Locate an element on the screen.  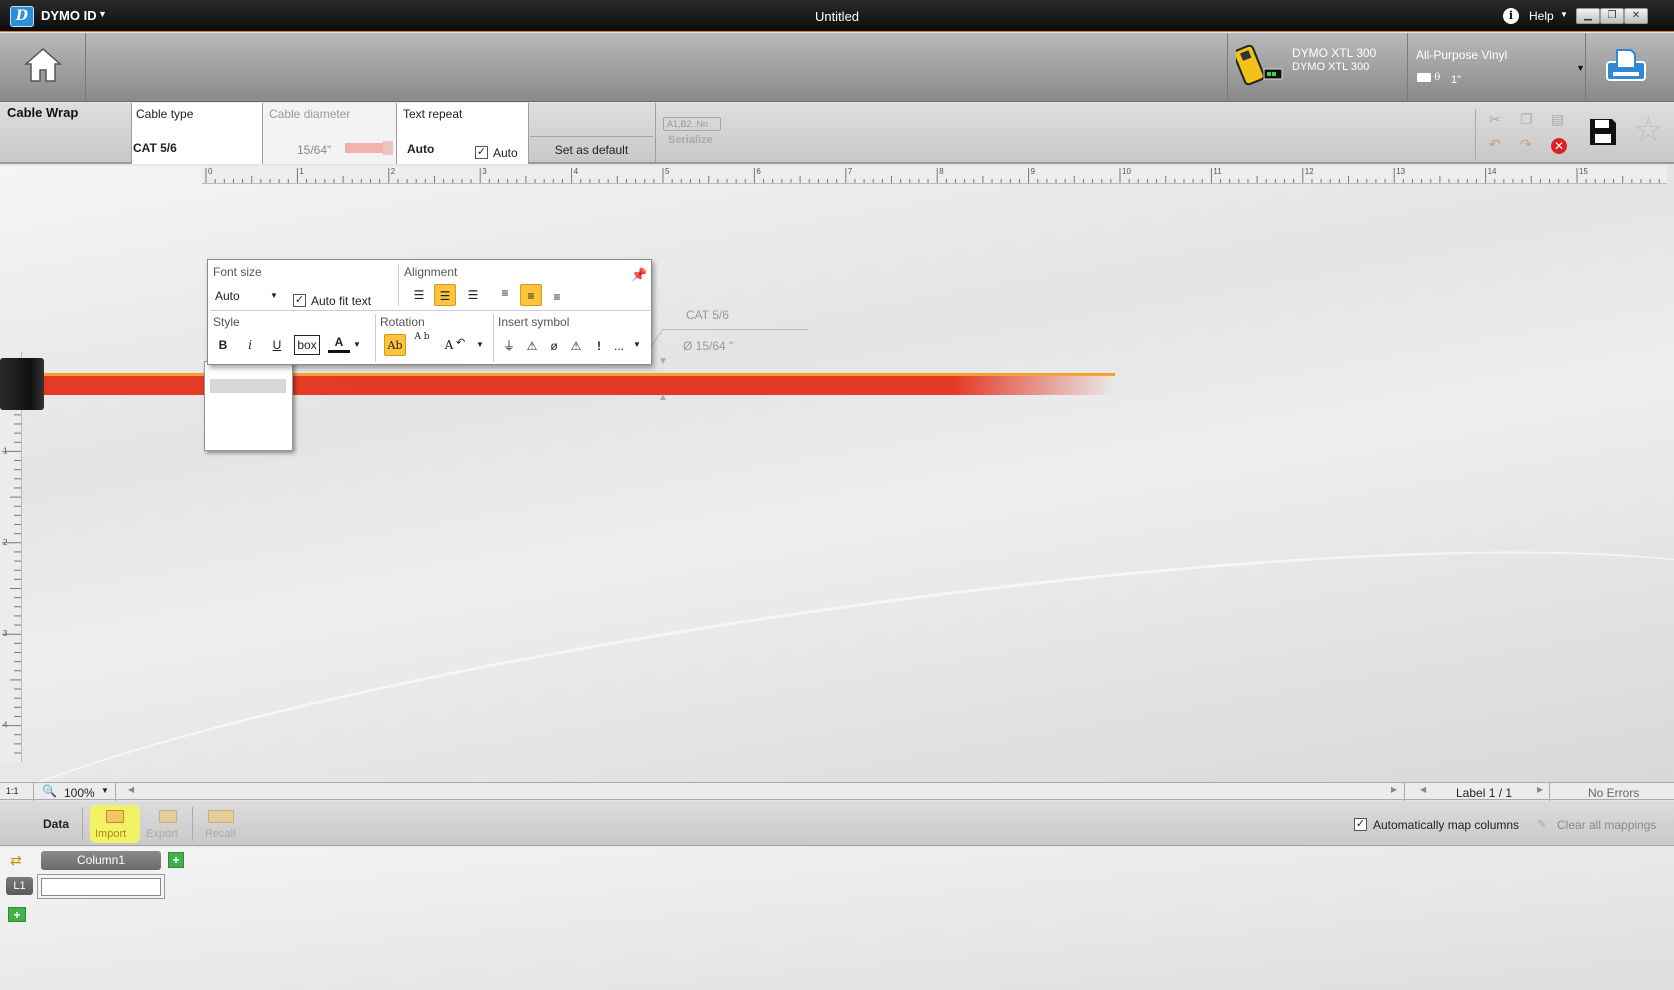
scroll-right-icon: ▶ is located at coordinates (1394, 789).